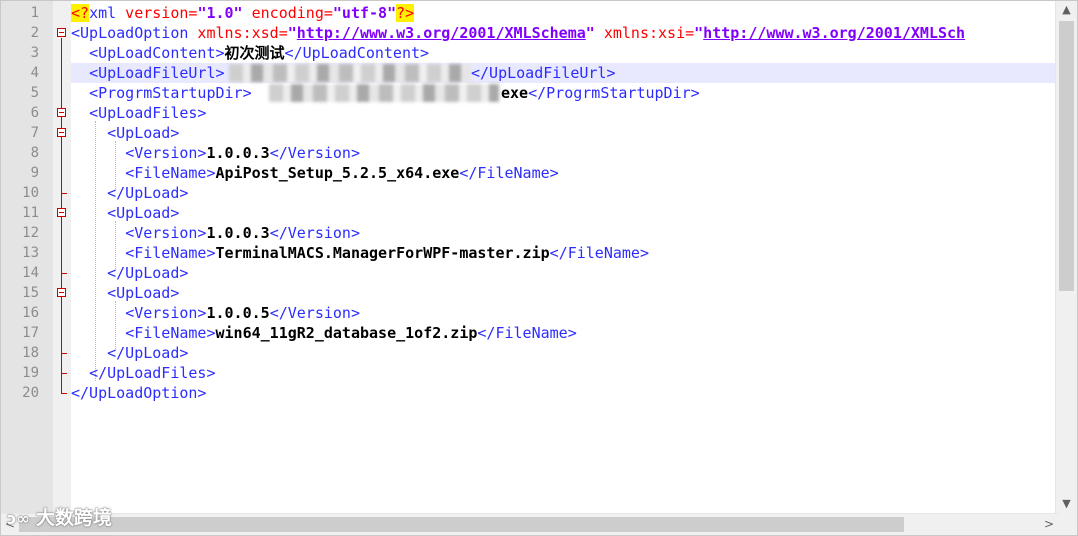  Describe the element at coordinates (62, 258) in the screenshot. I see `fold-margin` at that location.